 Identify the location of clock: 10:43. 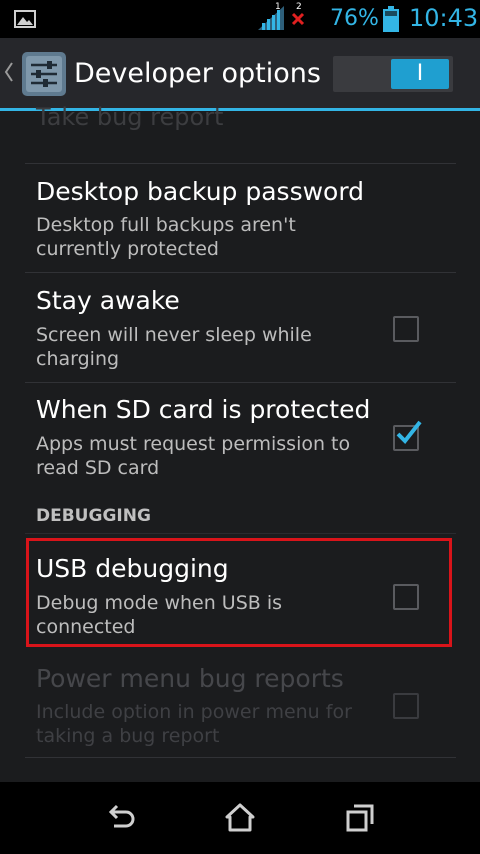
(444, 18).